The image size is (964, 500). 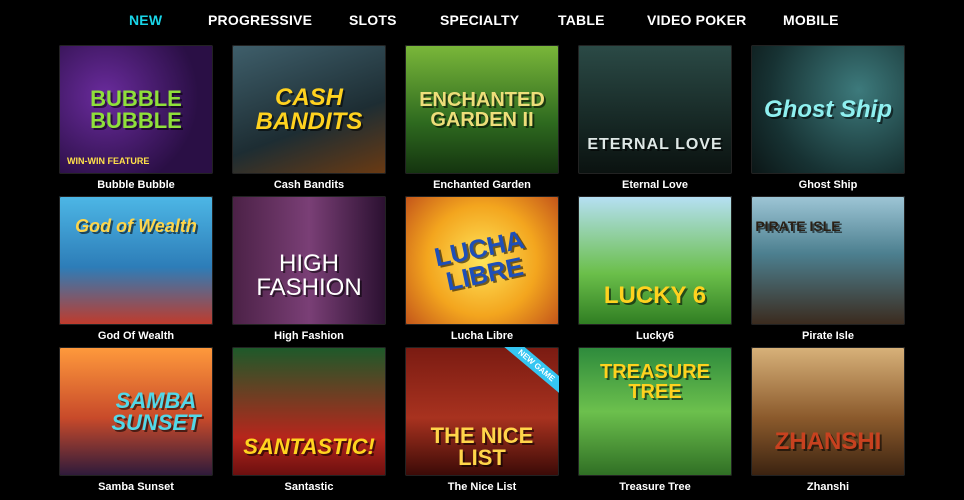 I want to click on game-tile-zhanshi: ZHANSHI Zhanshi, so click(x=828, y=422).